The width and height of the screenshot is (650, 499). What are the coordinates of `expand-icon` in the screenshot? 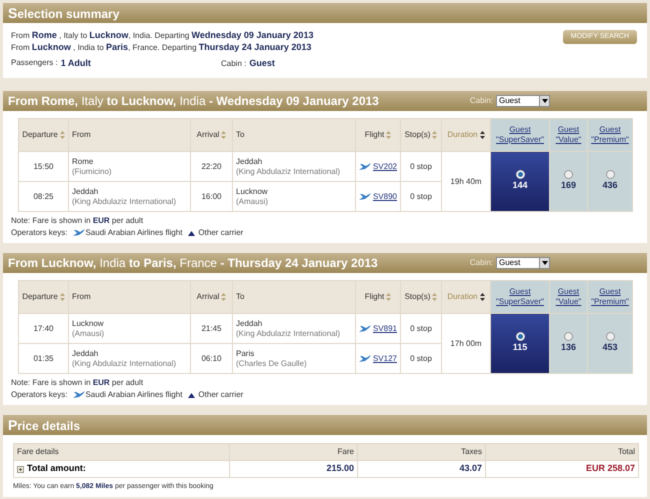 It's located at (20, 469).